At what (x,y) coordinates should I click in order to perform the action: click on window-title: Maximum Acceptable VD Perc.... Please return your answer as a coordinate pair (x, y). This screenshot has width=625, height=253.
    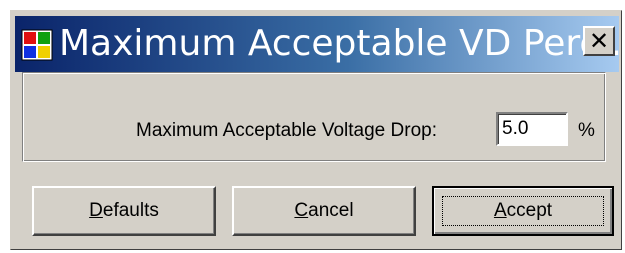
    Looking at the image, I should click on (342, 43).